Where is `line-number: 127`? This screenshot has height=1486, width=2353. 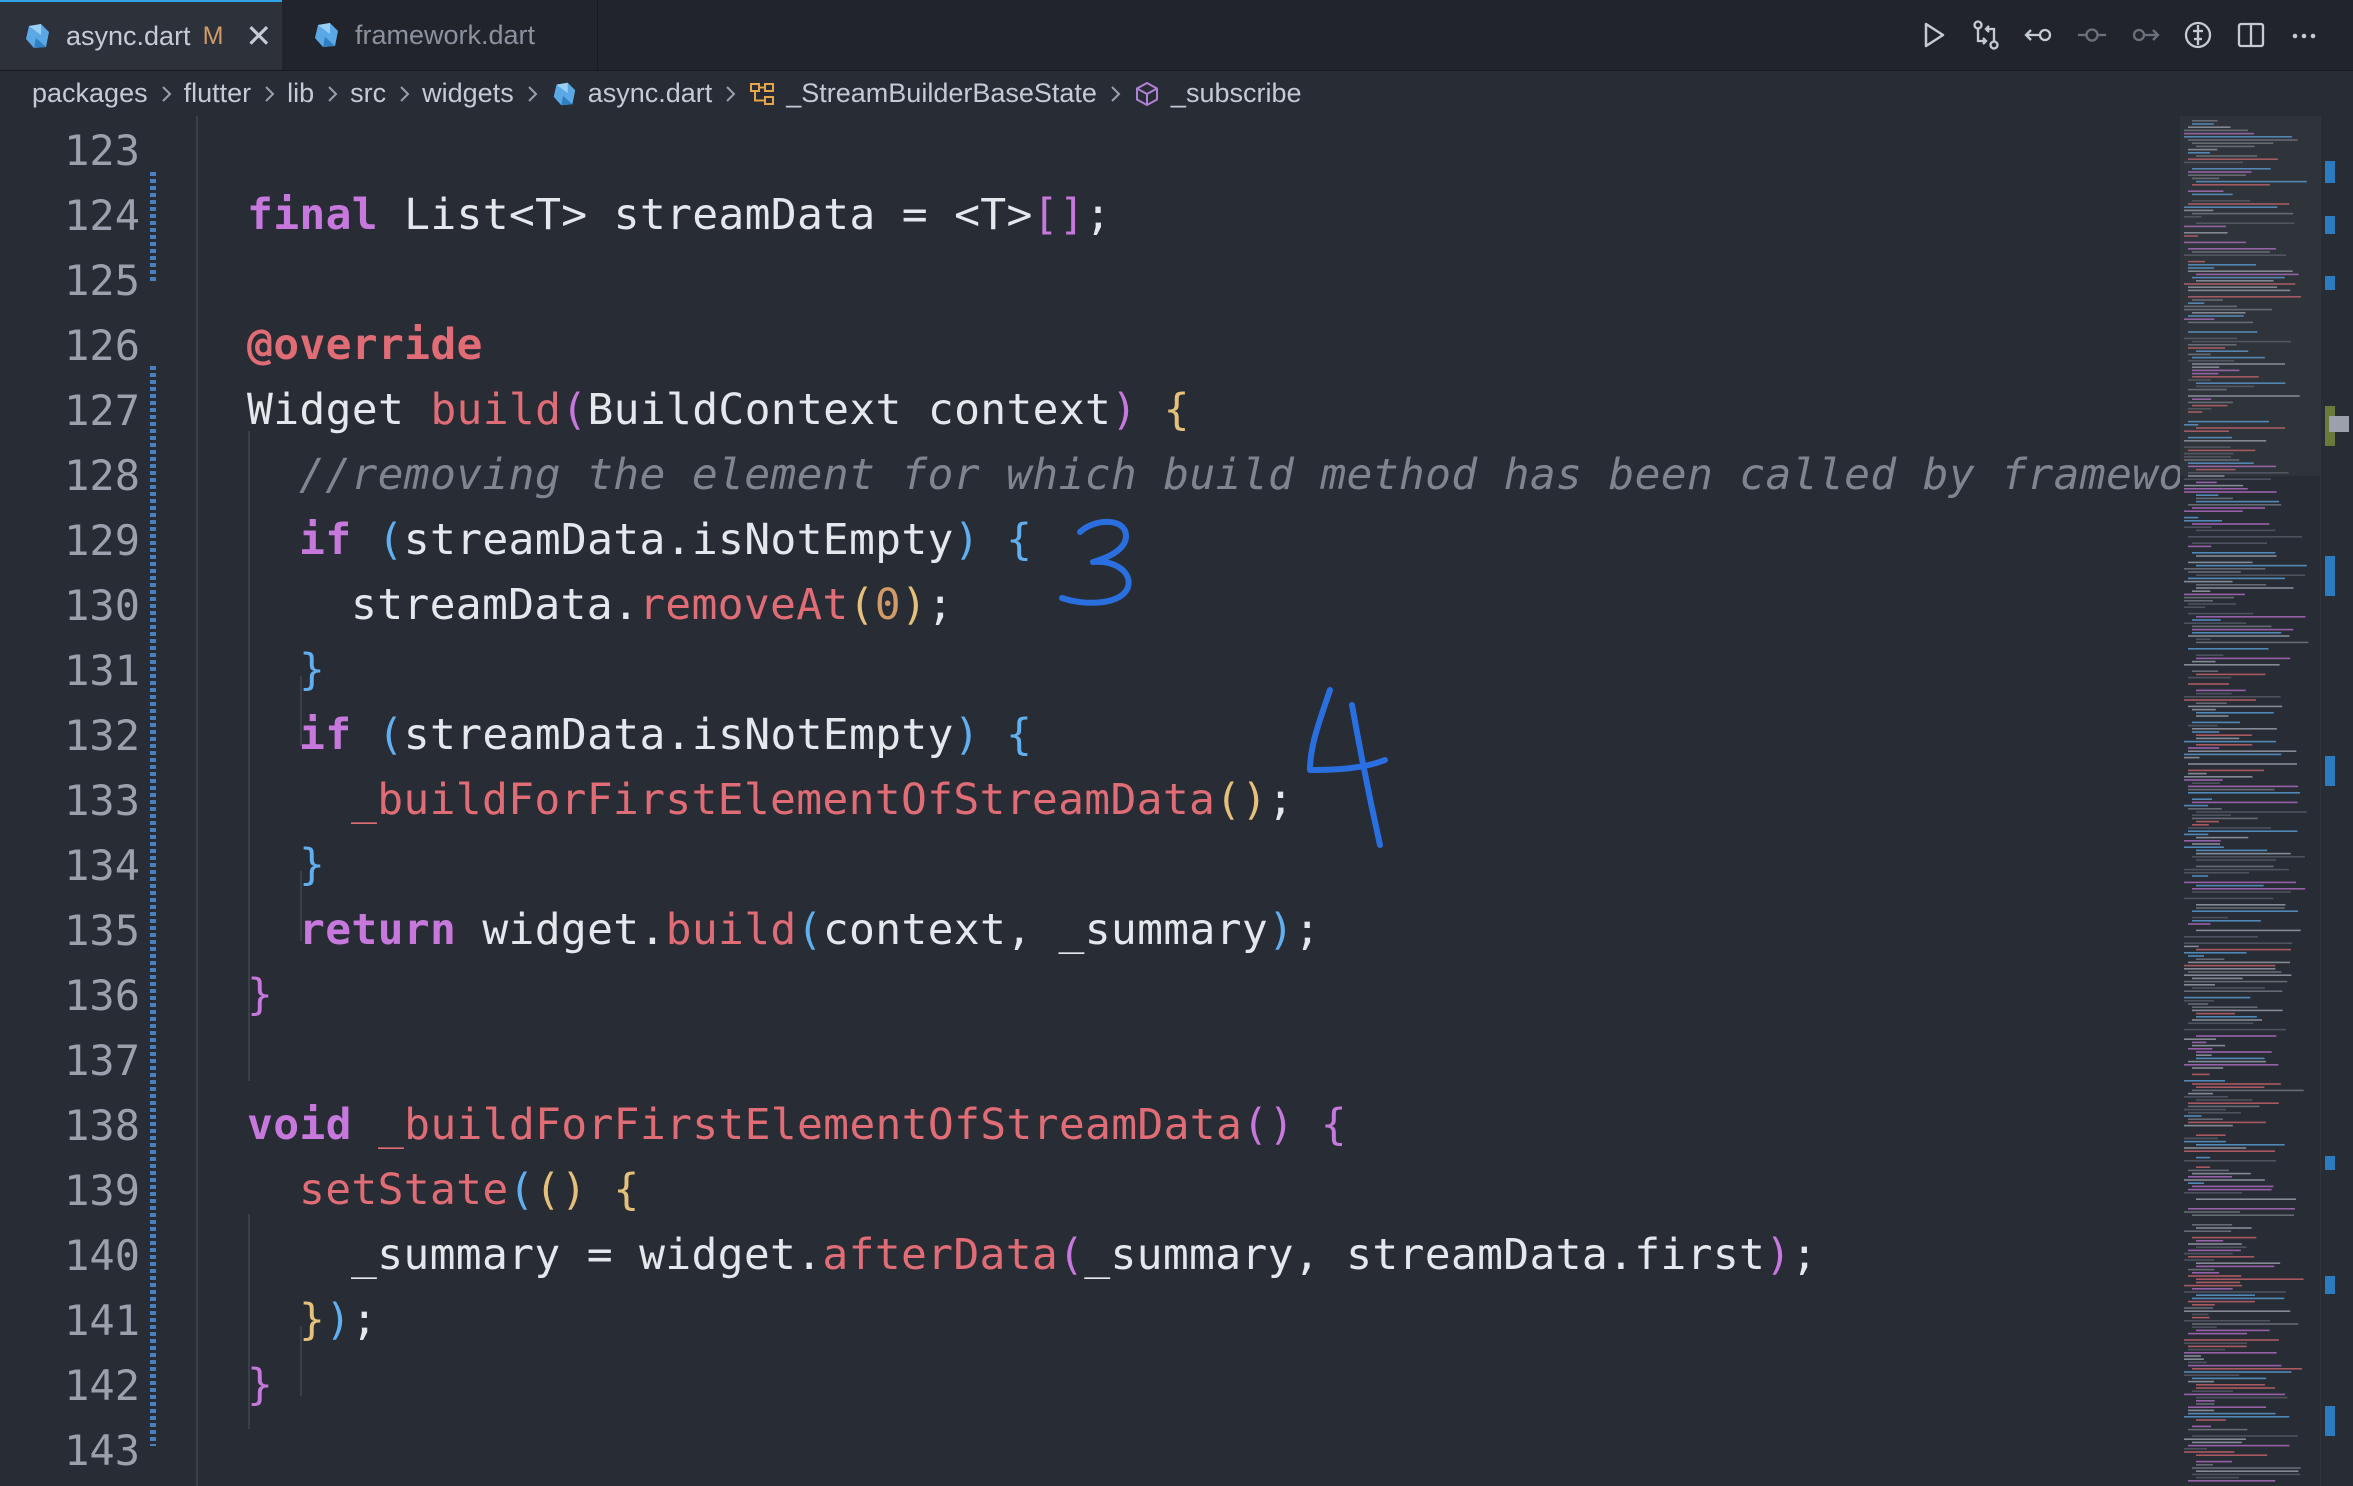 line-number: 127 is located at coordinates (102, 410).